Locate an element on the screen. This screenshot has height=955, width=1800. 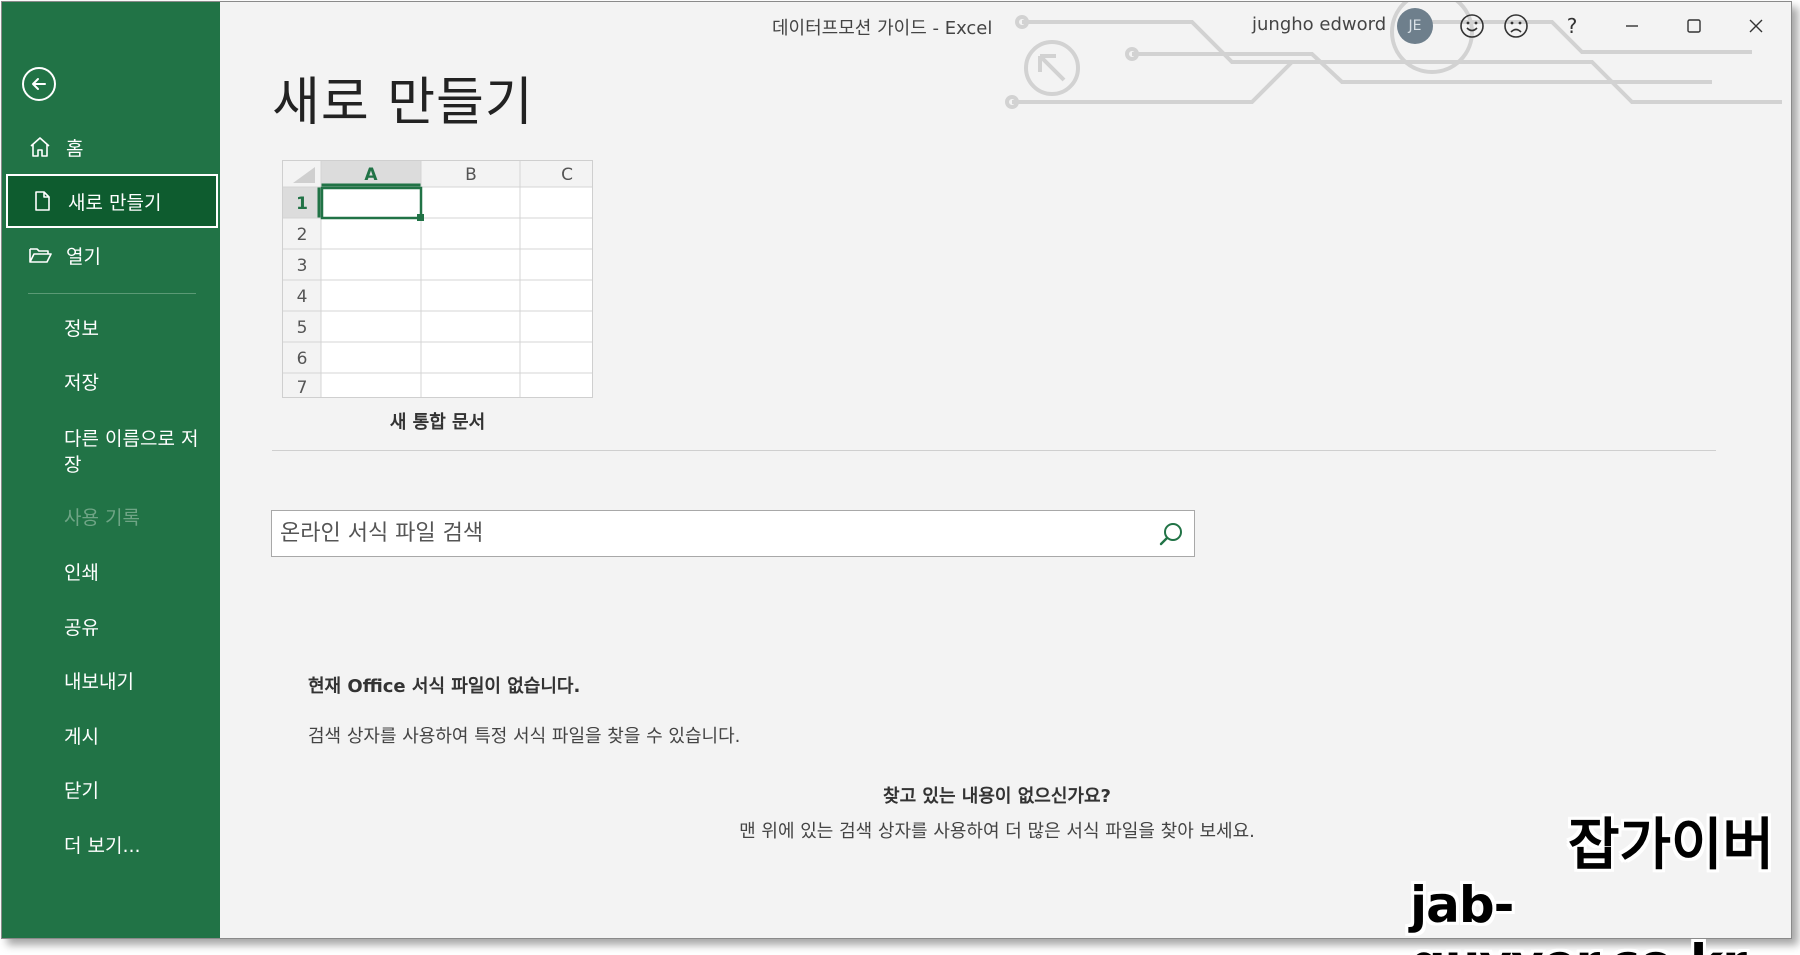
smile-feedback-button is located at coordinates (1472, 26).